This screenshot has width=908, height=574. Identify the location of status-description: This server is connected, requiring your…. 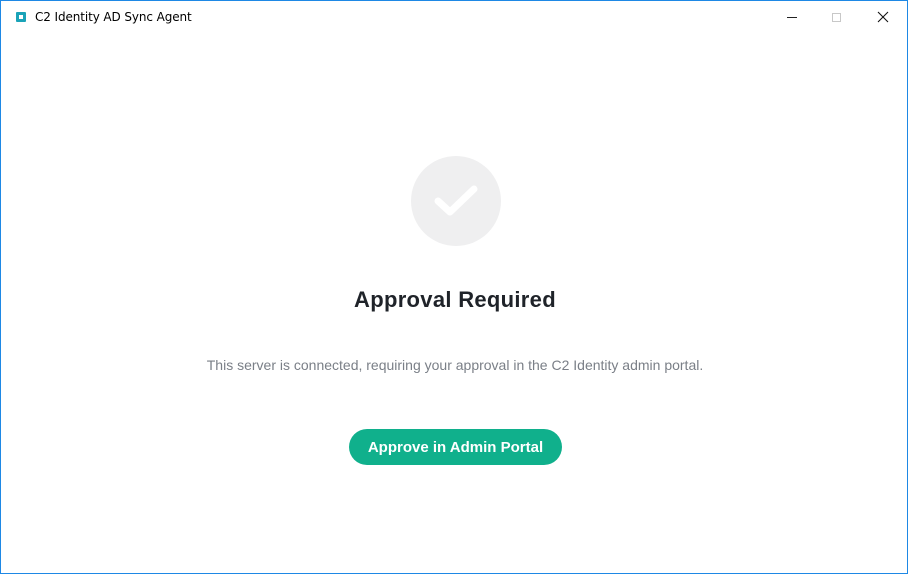
(455, 365).